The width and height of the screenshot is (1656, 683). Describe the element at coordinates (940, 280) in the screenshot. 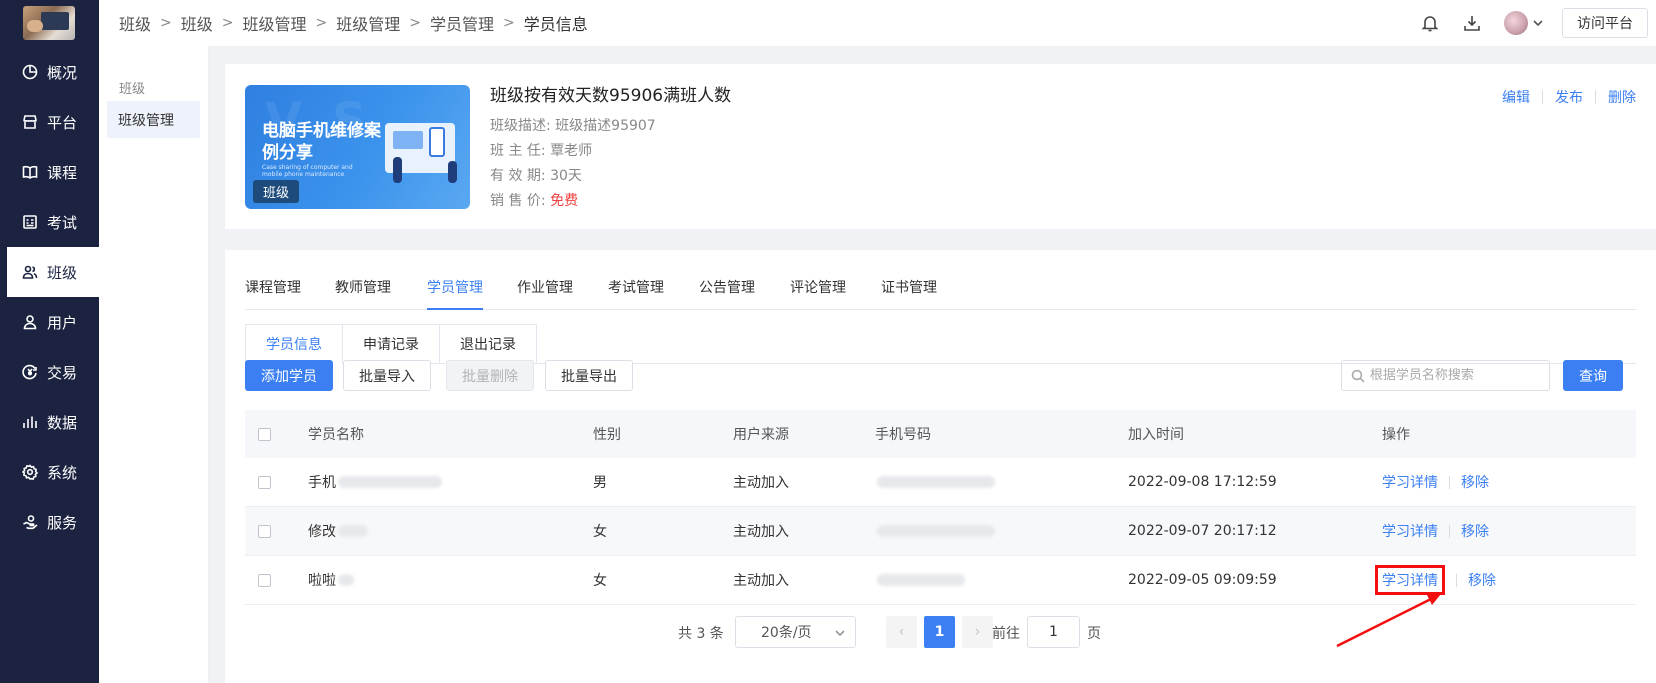

I see `tabs: 课程管理 教师管理 学员管理 作业管理 考试管理 公告管理 评论管理 证书管理` at that location.